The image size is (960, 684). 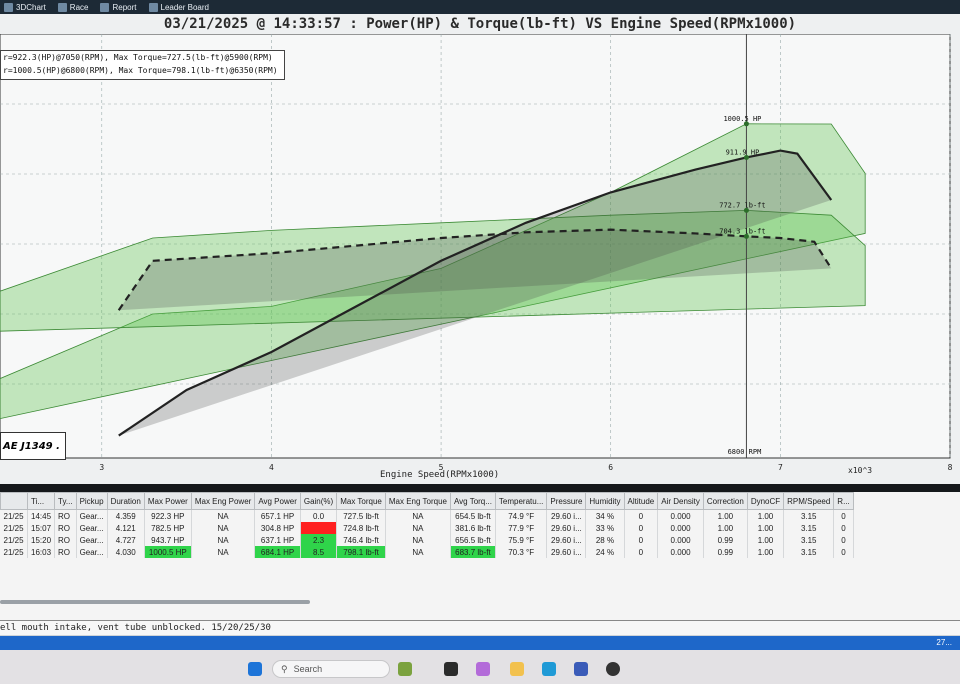 I want to click on table-cell: 34 %, so click(x=605, y=515).